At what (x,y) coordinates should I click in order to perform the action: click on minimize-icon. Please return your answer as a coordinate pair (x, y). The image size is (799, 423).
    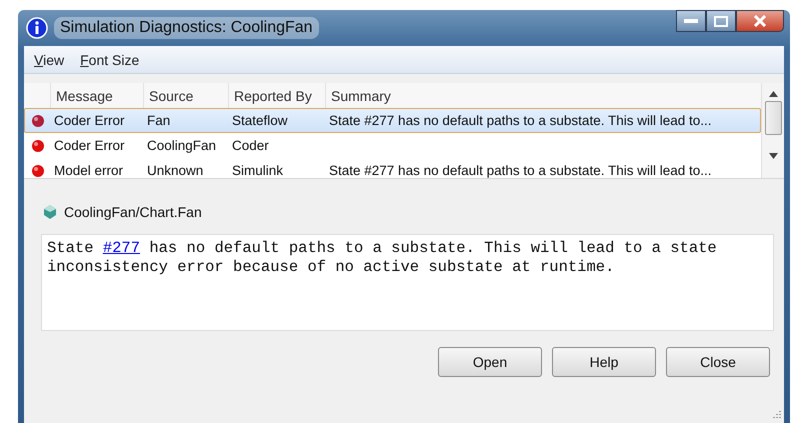
    Looking at the image, I should click on (691, 21).